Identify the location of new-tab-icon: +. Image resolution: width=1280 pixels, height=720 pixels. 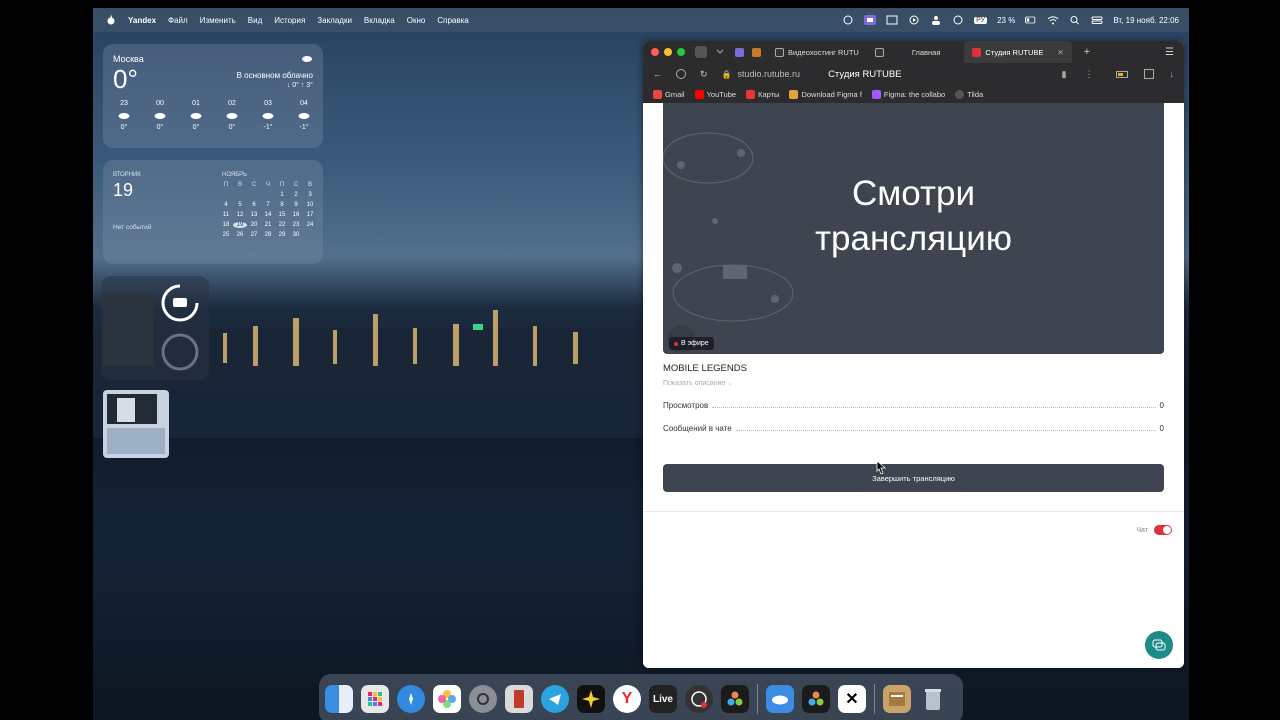
(1087, 52).